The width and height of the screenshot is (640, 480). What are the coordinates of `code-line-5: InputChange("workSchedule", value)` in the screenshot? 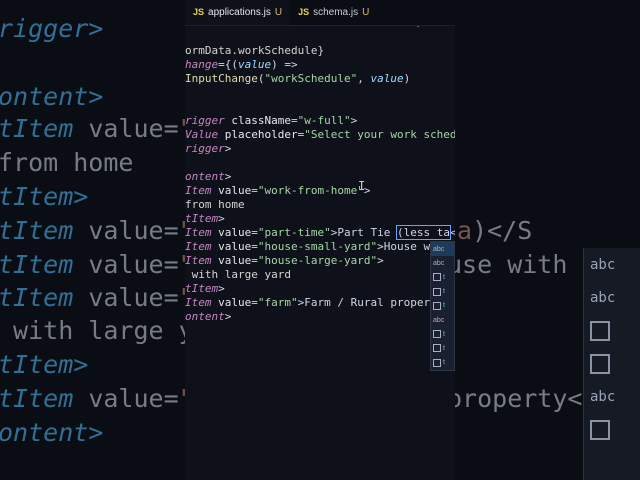 It's located at (298, 78).